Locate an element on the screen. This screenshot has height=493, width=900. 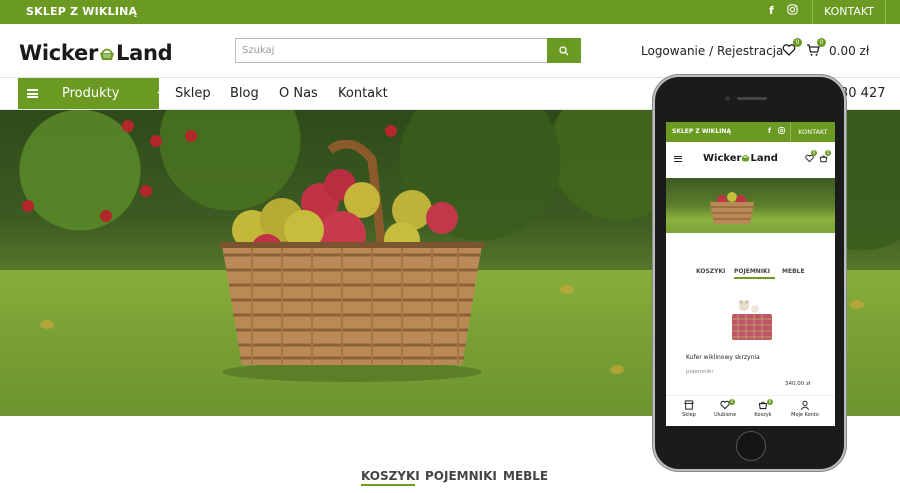
phone-home-button is located at coordinates (751, 446).